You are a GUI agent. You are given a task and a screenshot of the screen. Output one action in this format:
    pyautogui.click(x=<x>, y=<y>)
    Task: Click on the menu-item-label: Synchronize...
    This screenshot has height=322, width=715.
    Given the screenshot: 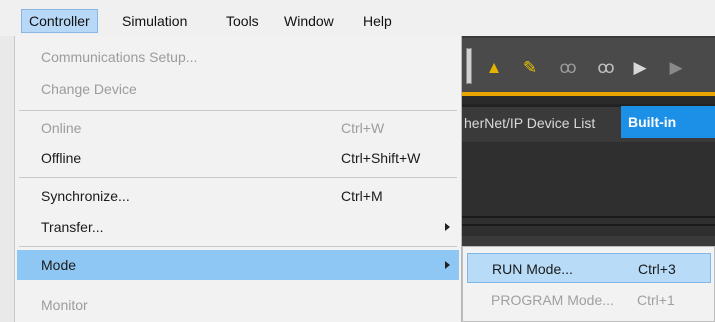 What is the action you would take?
    pyautogui.click(x=85, y=196)
    